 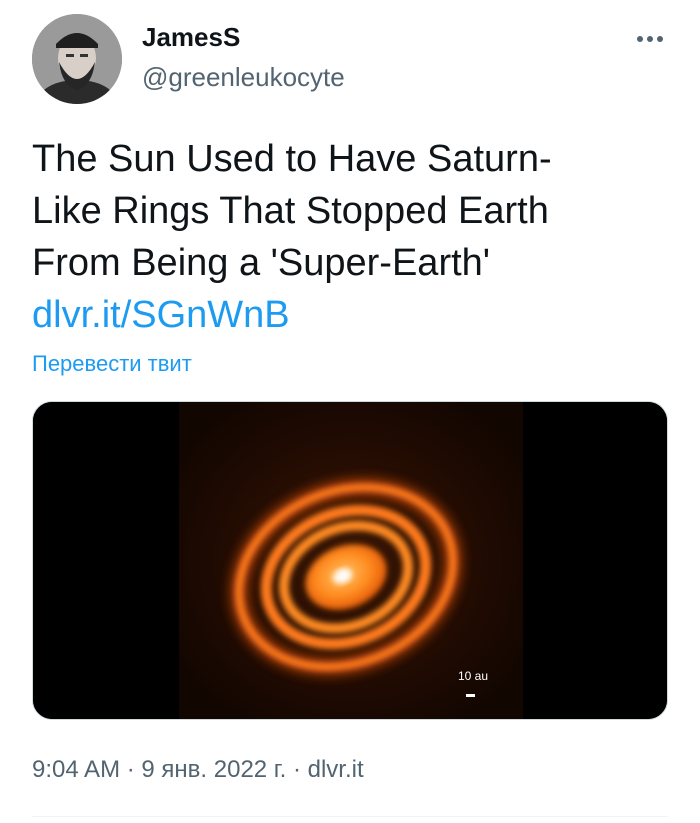 I want to click on avatar-portrait-icon, so click(x=77, y=59).